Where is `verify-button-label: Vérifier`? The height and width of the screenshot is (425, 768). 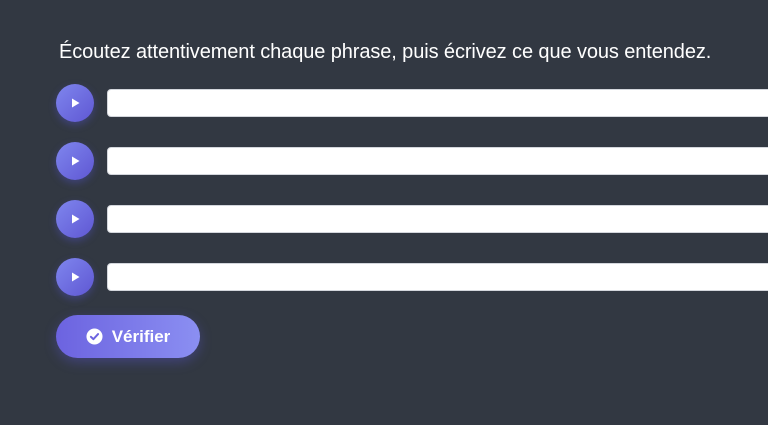
verify-button-label: Vérifier is located at coordinates (141, 336).